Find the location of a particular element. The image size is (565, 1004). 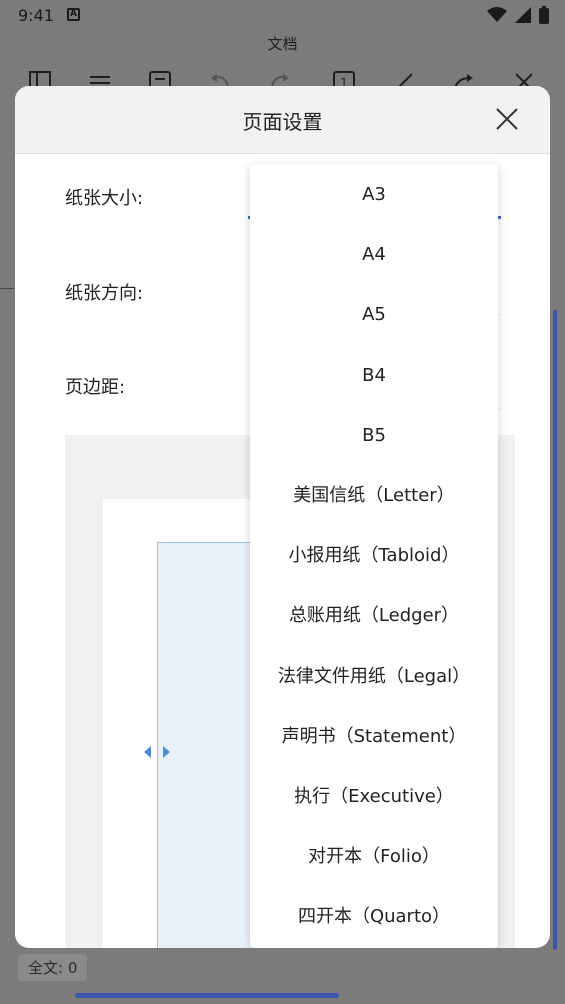

dropdown-option: 总账用纸（Ledger） is located at coordinates (374, 616).